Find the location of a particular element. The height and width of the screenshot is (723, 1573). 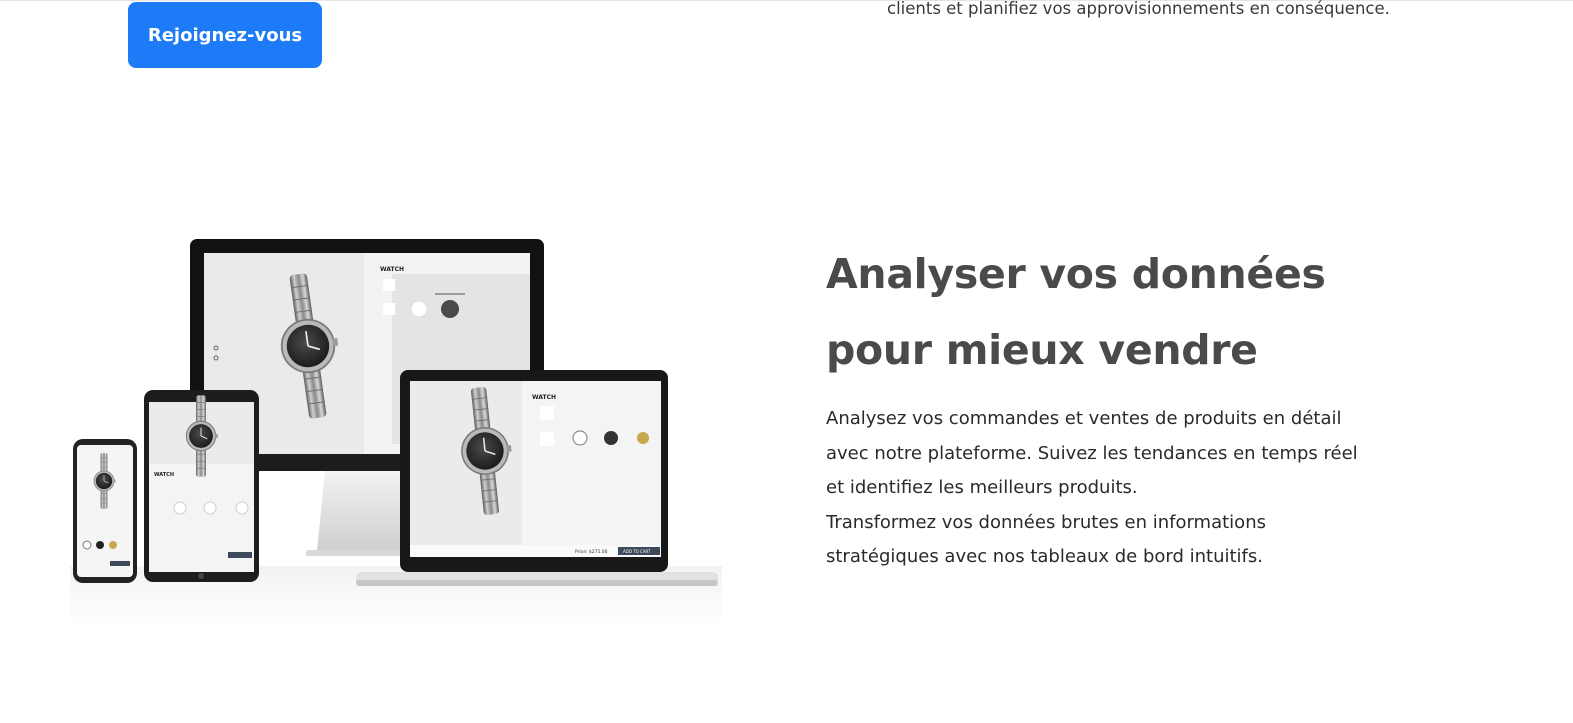

join-button: Rejoignez-vous is located at coordinates (225, 35).